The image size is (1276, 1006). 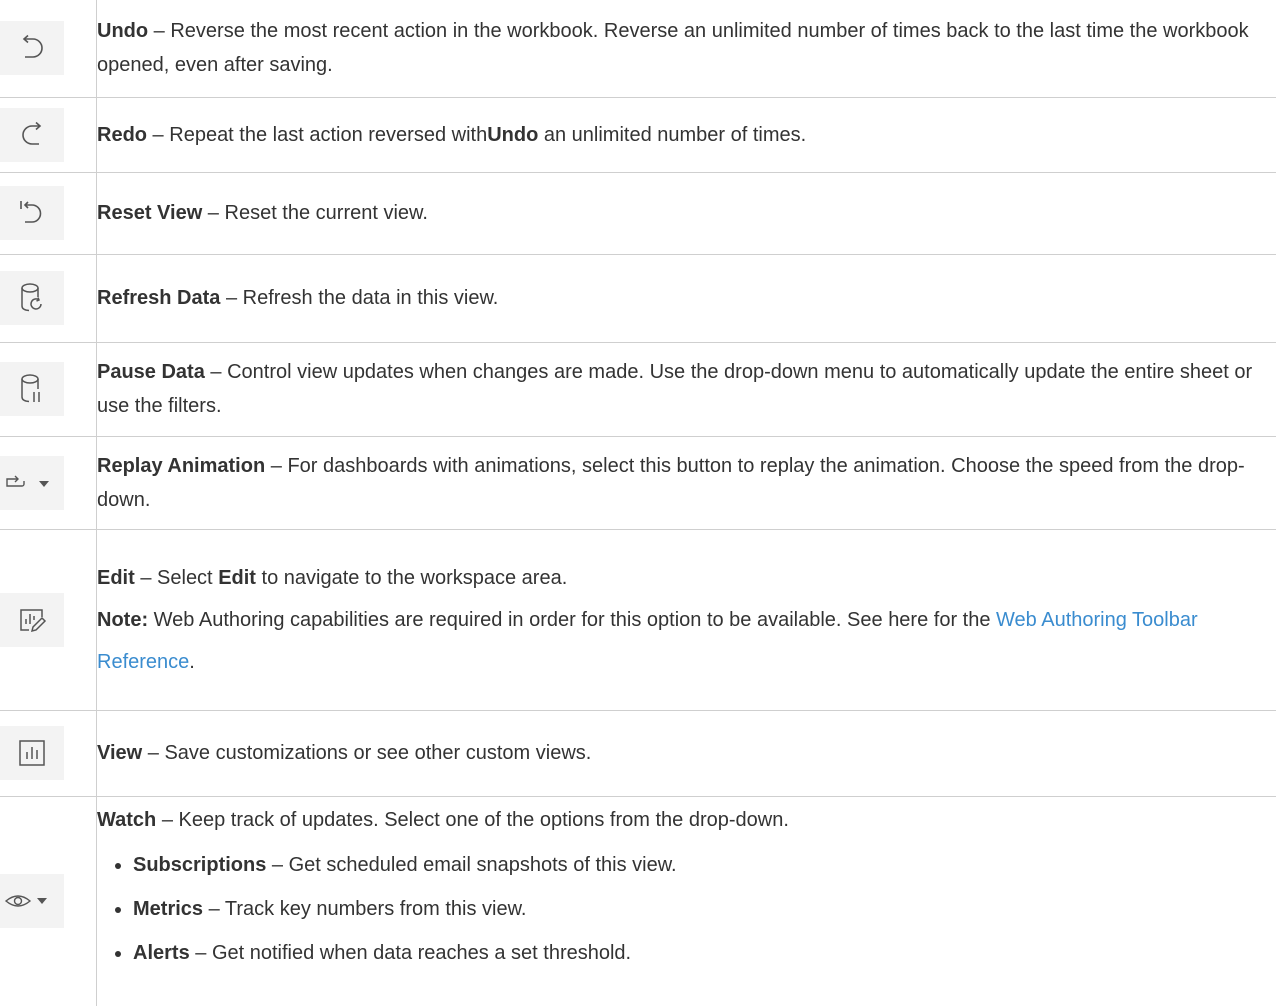 I want to click on undo-icon, so click(x=32, y=48).